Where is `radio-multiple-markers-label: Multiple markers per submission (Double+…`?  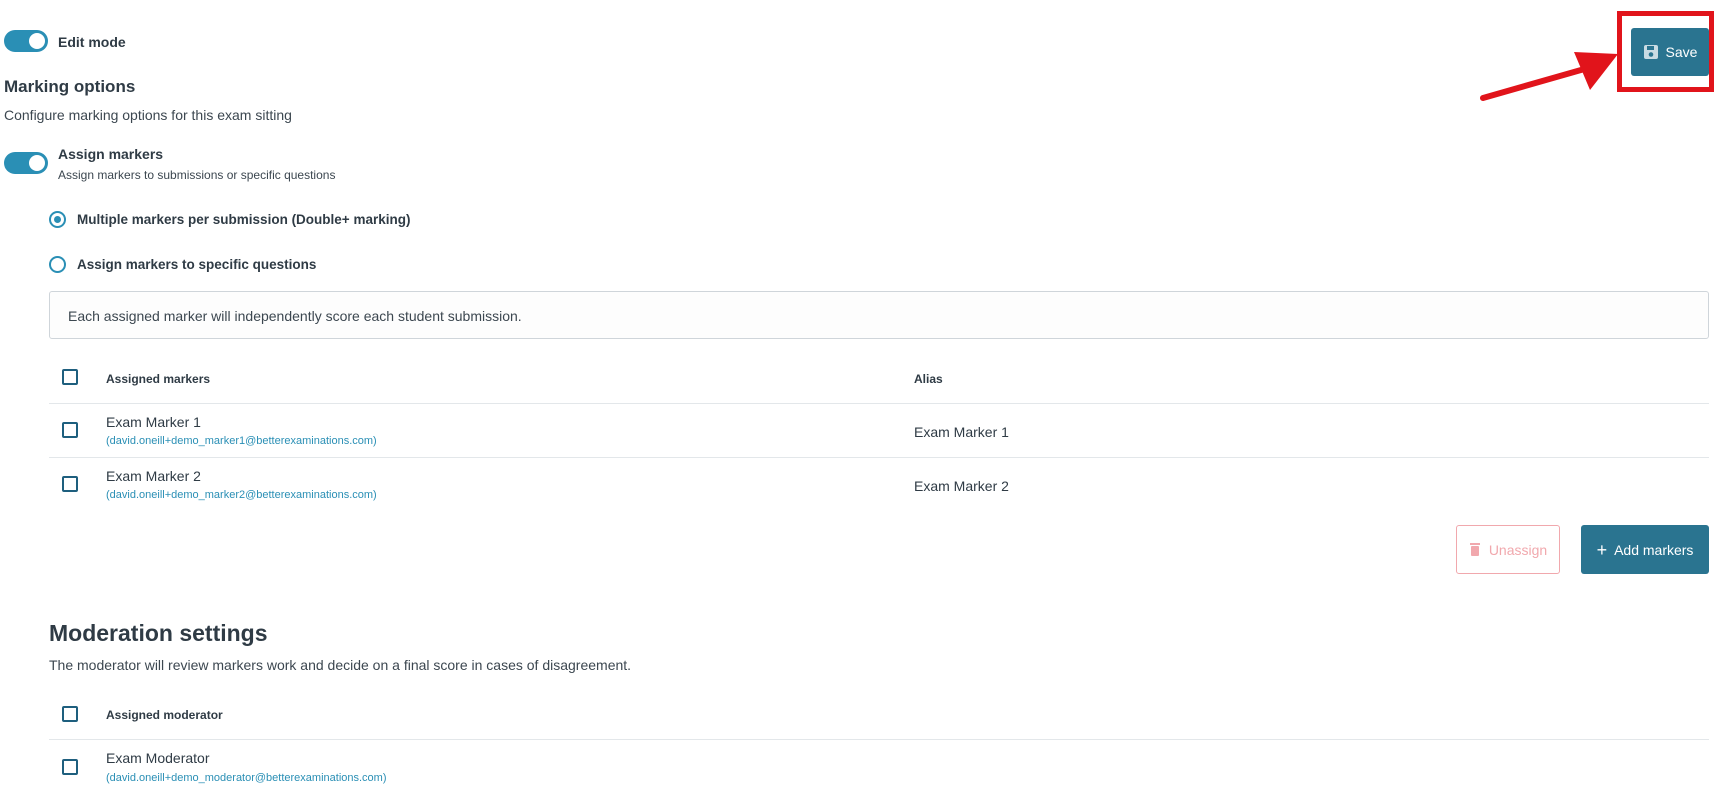
radio-multiple-markers-label: Multiple markers per submission (Double+… is located at coordinates (243, 219).